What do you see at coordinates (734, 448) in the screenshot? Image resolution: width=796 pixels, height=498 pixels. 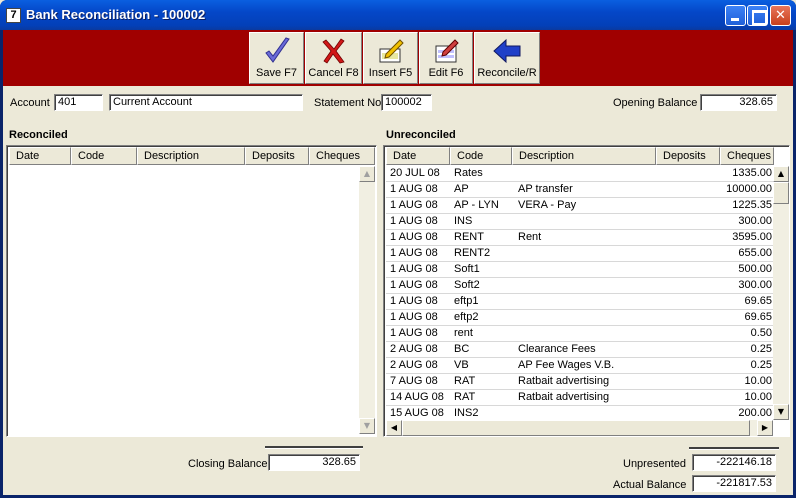 I see `unpresented-separator` at bounding box center [734, 448].